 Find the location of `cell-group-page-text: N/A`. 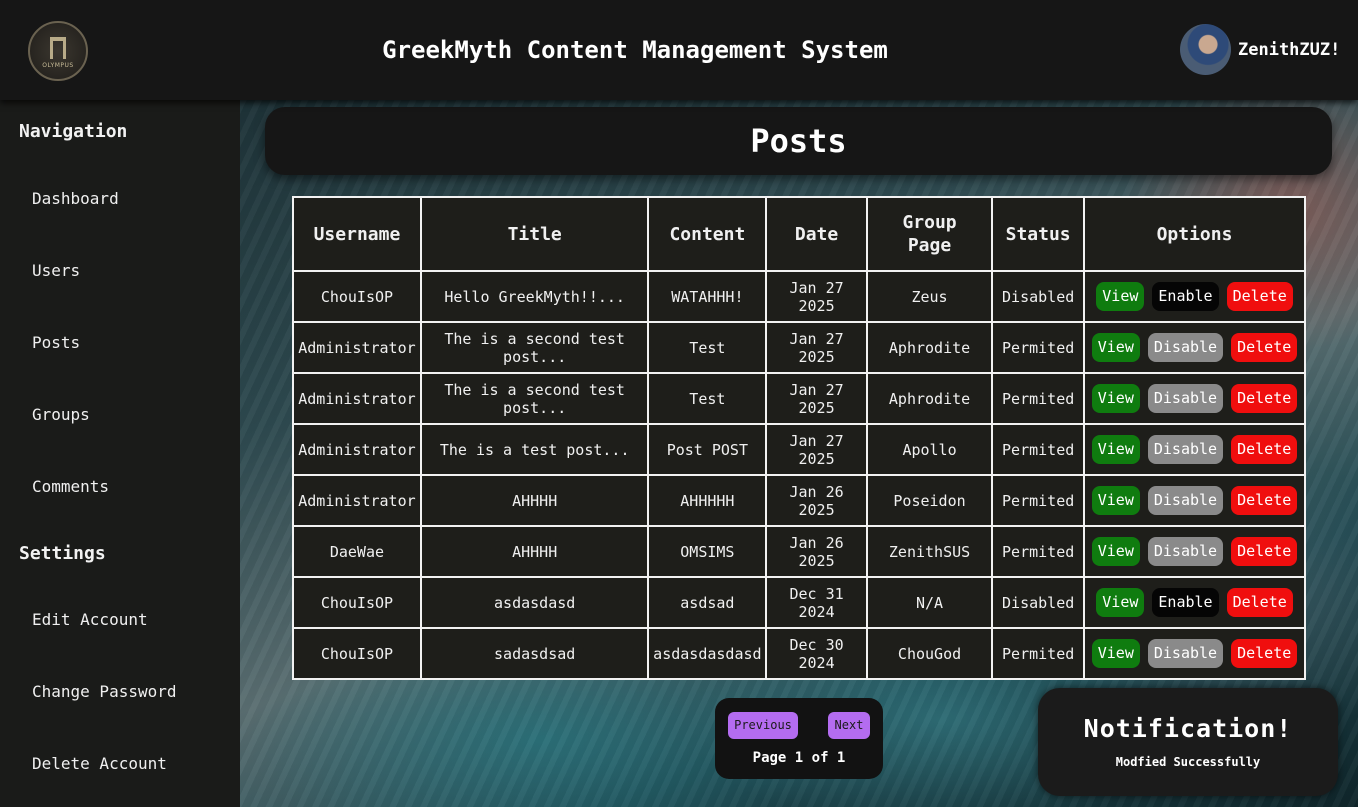

cell-group-page-text: N/A is located at coordinates (929, 602).